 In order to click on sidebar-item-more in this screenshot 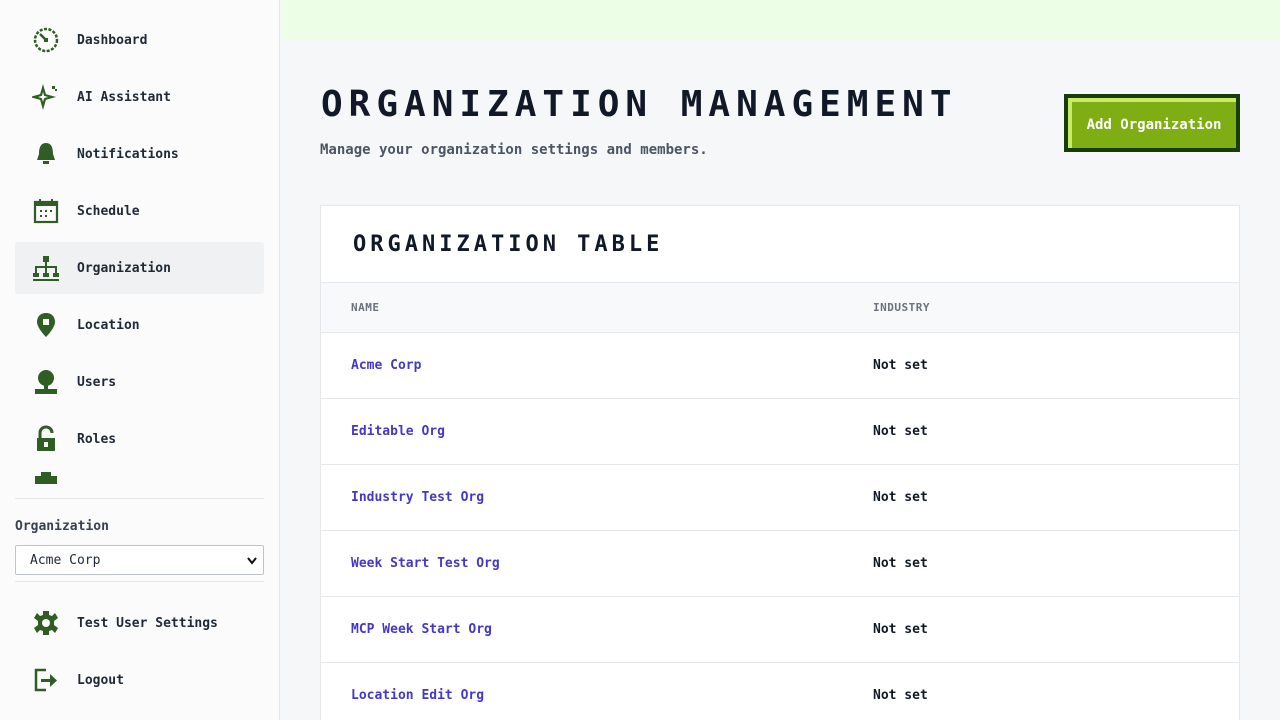, I will do `click(139, 480)`.